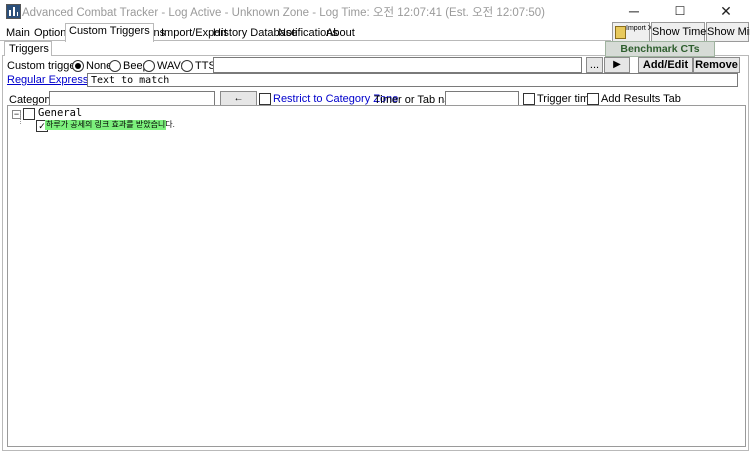 This screenshot has height=453, width=750. Describe the element at coordinates (340, 33) in the screenshot. I see `tab-about: About` at that location.